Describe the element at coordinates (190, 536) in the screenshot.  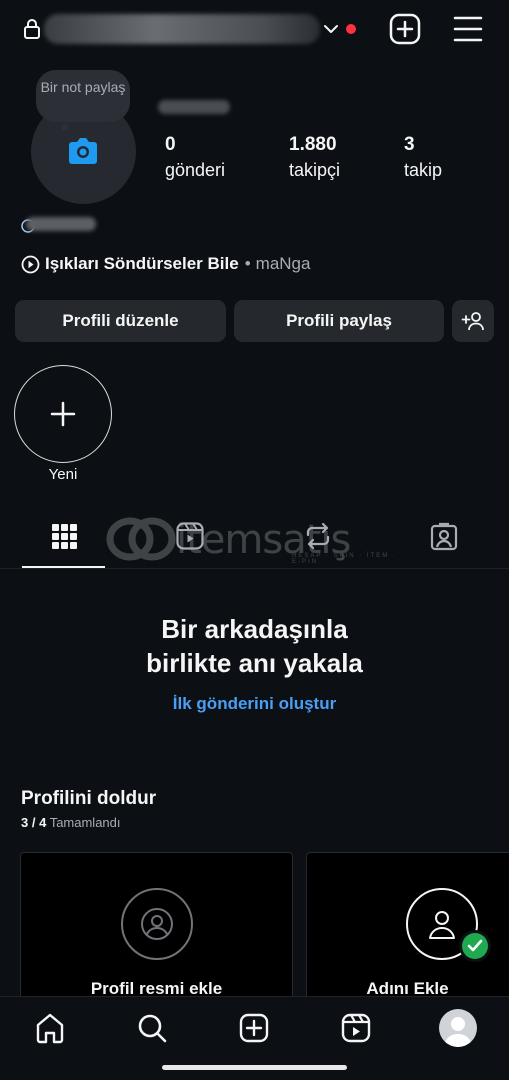
I see `tab-reels-icon` at that location.